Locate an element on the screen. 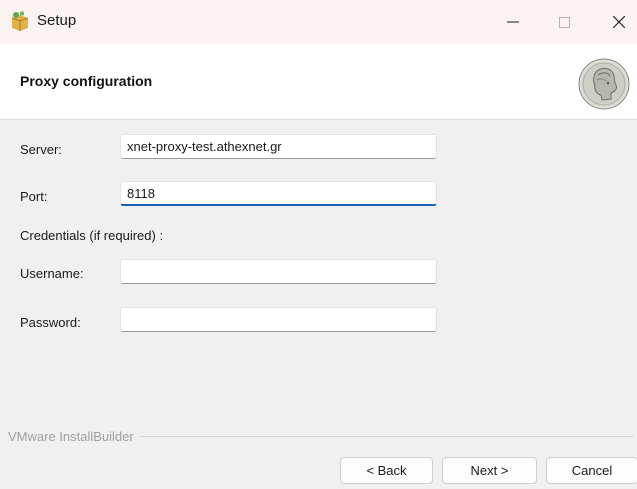 The width and height of the screenshot is (637, 489). username-input is located at coordinates (278, 271).